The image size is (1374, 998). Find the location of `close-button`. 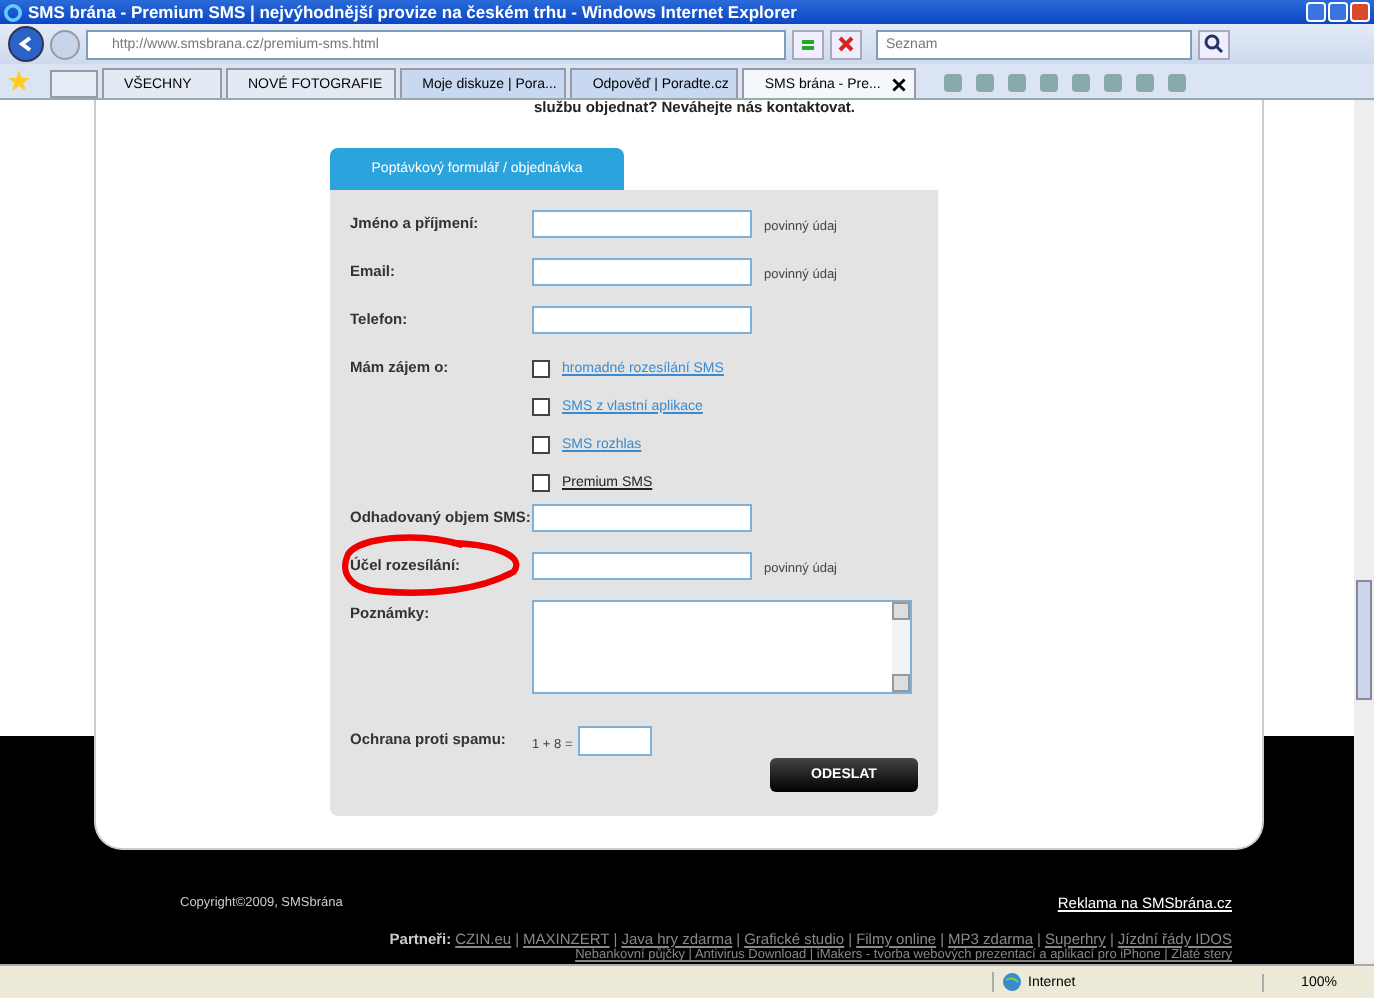

close-button is located at coordinates (1360, 12).